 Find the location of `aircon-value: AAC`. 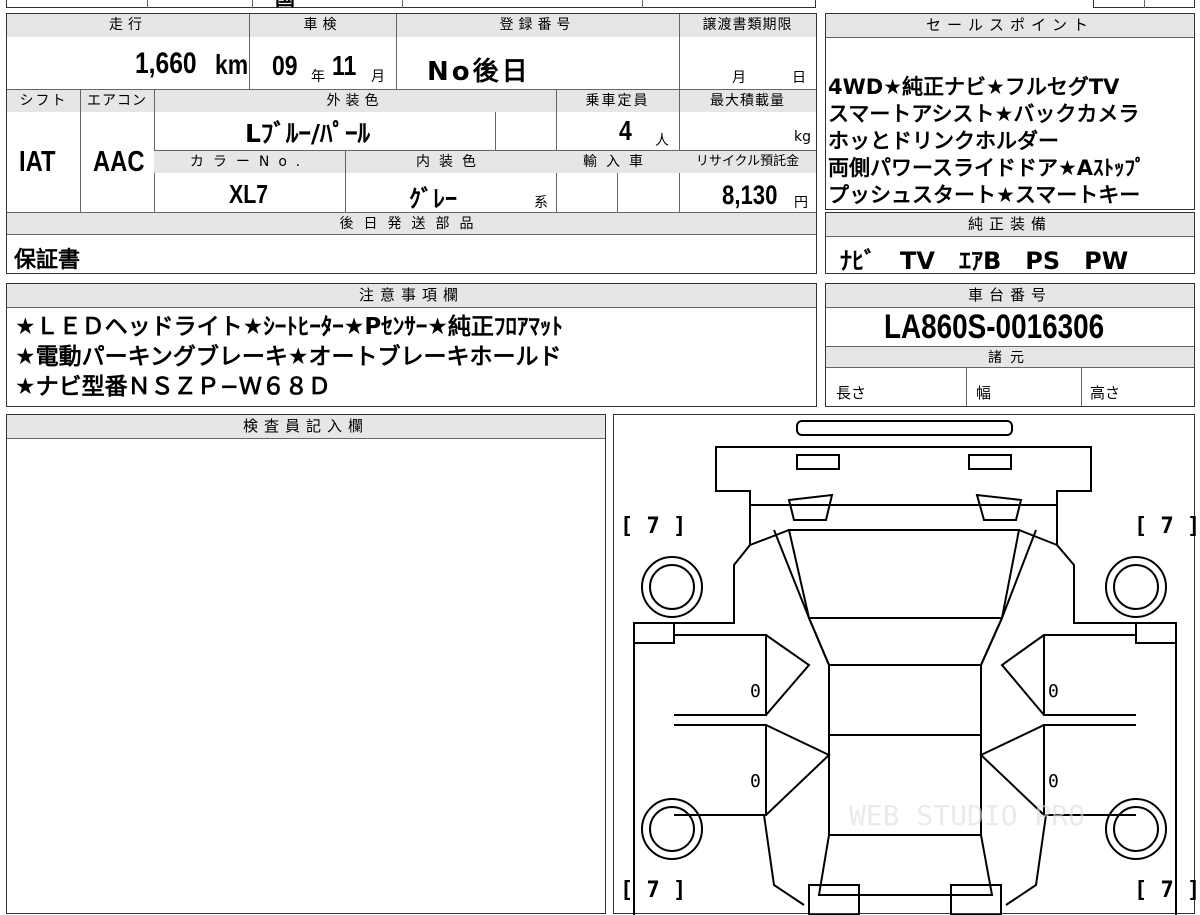

aircon-value: AAC is located at coordinates (119, 162).